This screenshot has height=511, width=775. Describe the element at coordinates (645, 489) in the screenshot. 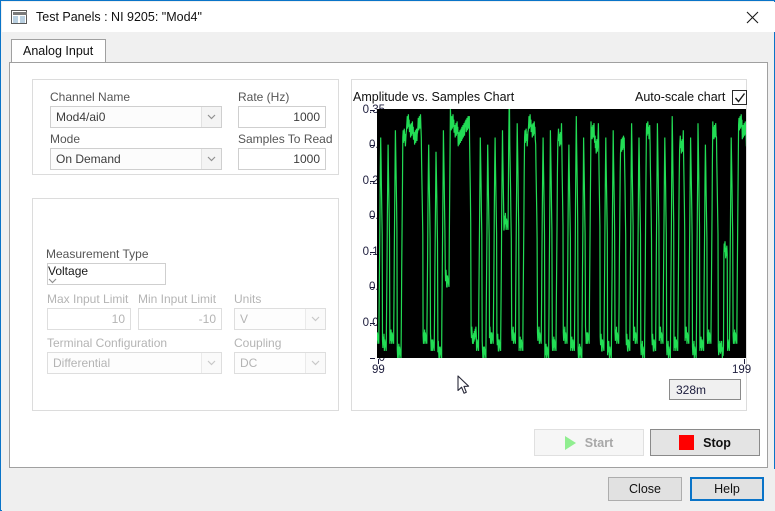

I see `close-button: Close` at that location.